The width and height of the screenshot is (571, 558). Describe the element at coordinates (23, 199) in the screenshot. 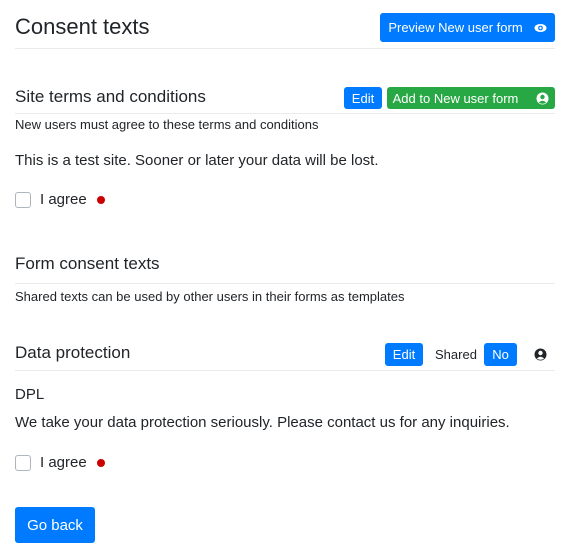

I see `site-terms-agree-checkbox` at that location.